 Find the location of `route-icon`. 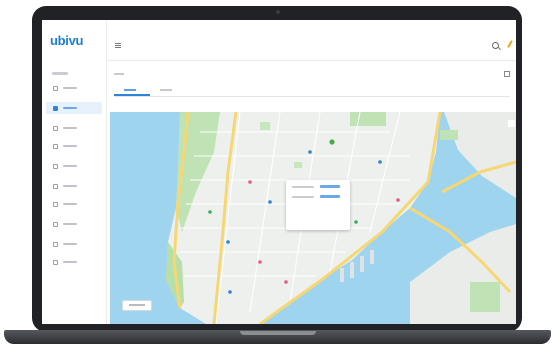

route-icon is located at coordinates (55, 128).